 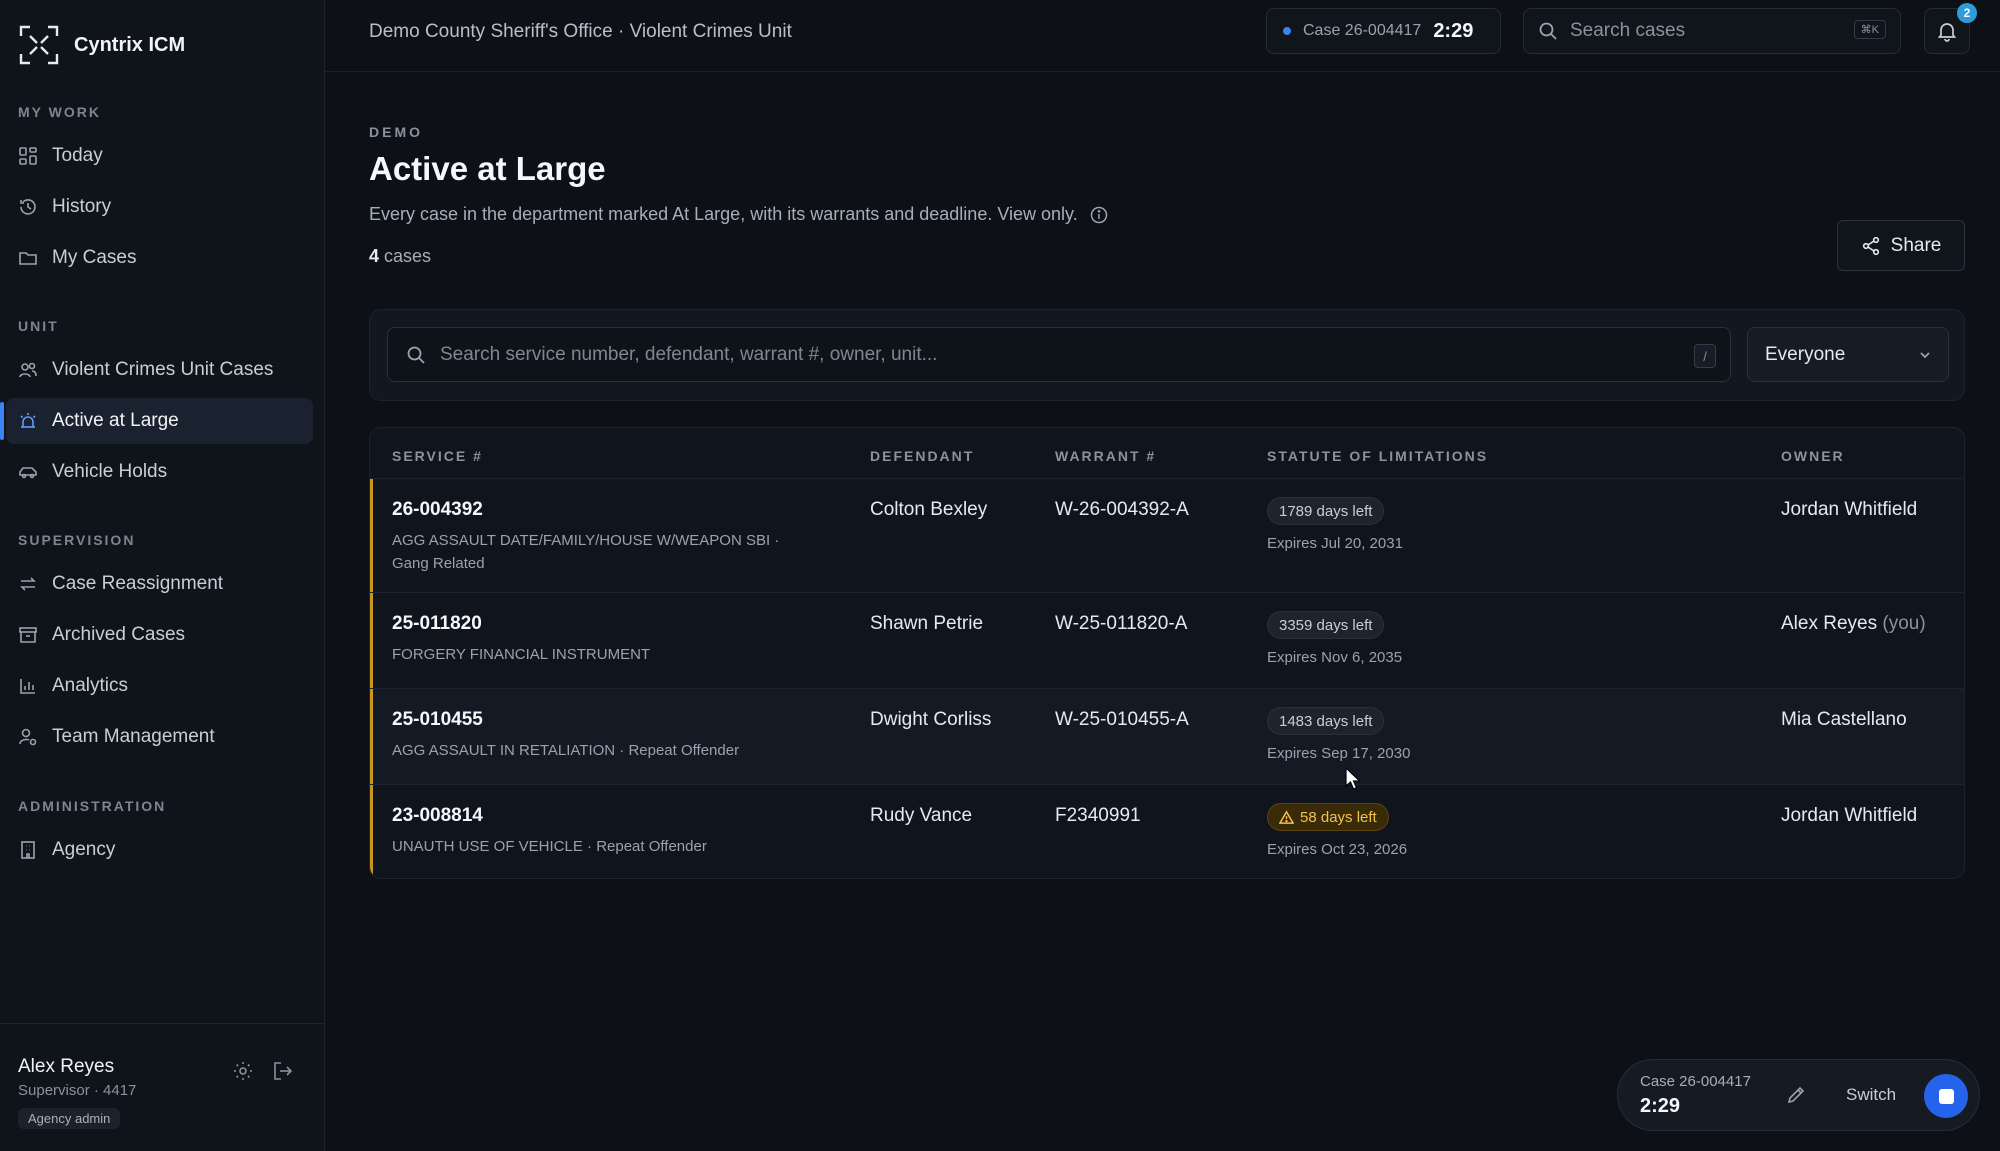 What do you see at coordinates (1705, 356) in the screenshot?
I see `search-shortcut: /` at bounding box center [1705, 356].